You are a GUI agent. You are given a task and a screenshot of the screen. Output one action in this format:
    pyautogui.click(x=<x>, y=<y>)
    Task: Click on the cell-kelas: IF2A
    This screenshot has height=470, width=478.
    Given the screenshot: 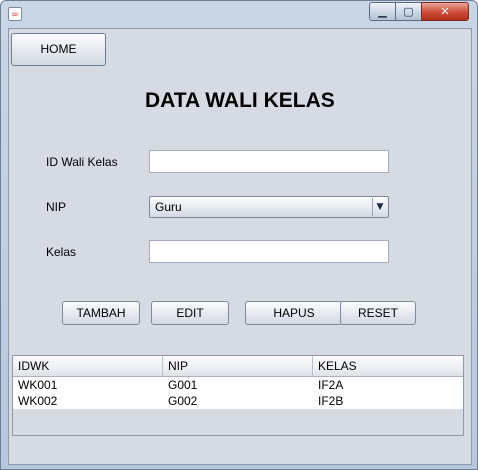 What is the action you would take?
    pyautogui.click(x=331, y=385)
    